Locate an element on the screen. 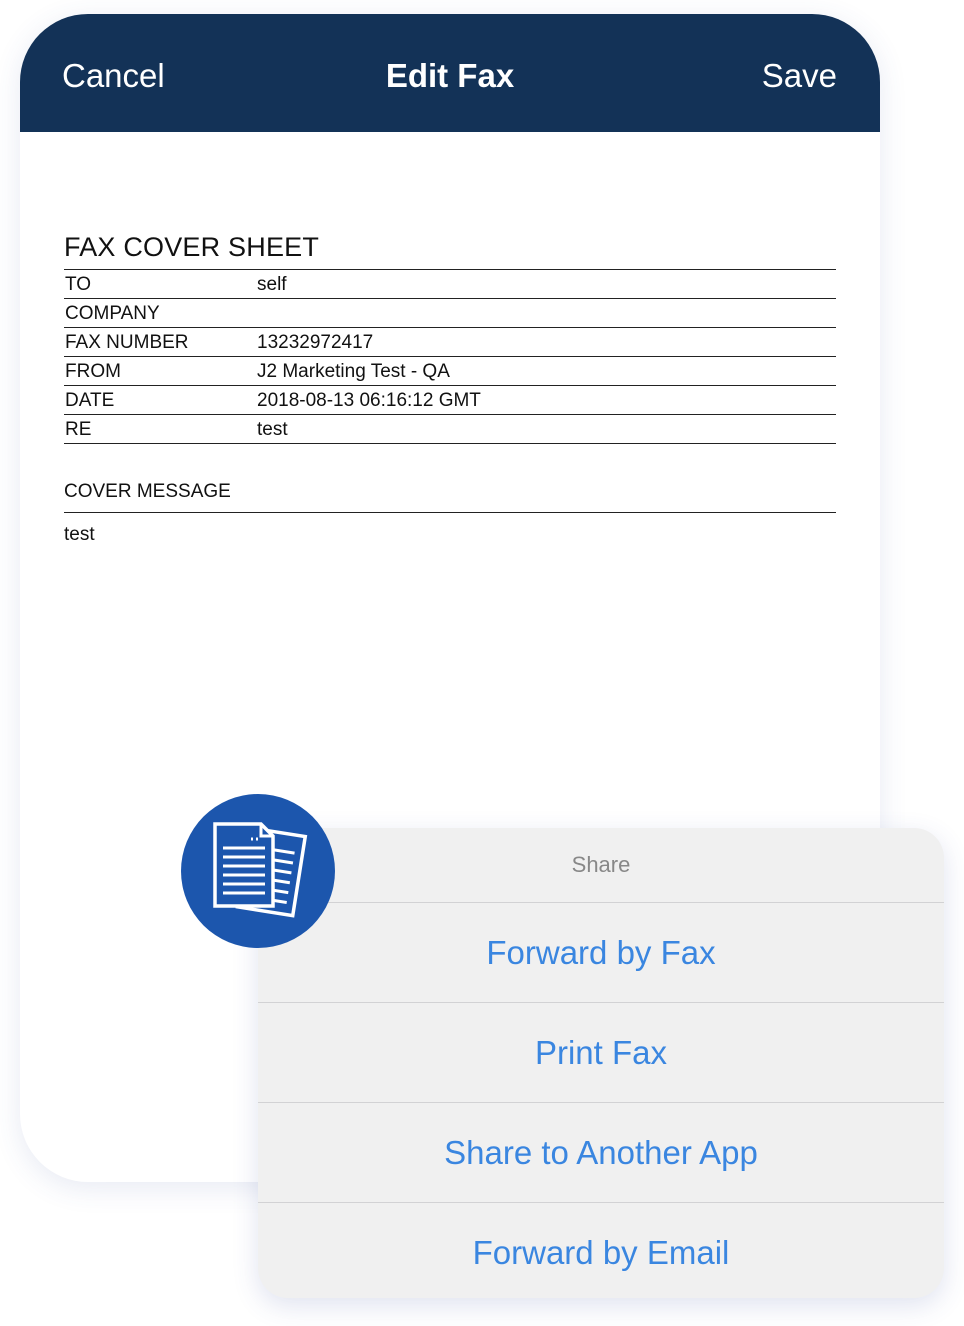  row-value: test is located at coordinates (272, 429).